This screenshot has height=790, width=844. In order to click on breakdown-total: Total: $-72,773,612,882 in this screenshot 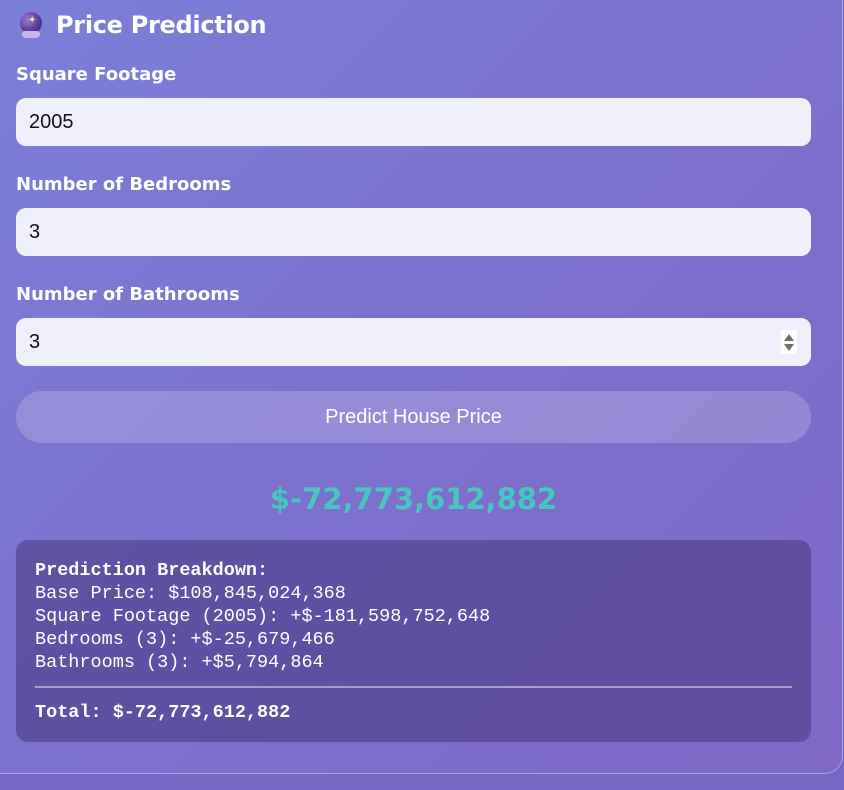, I will do `click(163, 712)`.